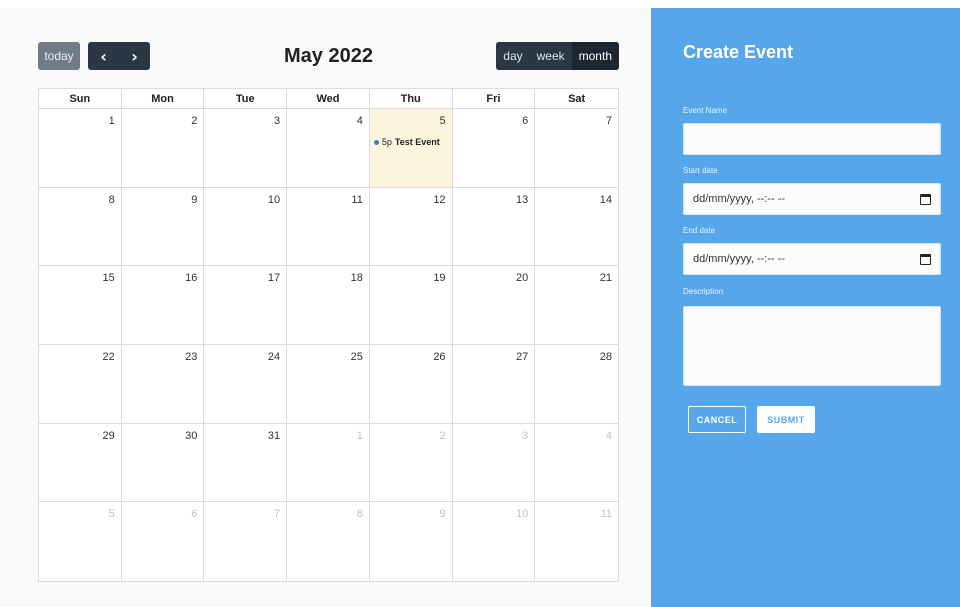 Image resolution: width=960 pixels, height=607 pixels. What do you see at coordinates (80, 305) in the screenshot?
I see `day-cell: 15` at bounding box center [80, 305].